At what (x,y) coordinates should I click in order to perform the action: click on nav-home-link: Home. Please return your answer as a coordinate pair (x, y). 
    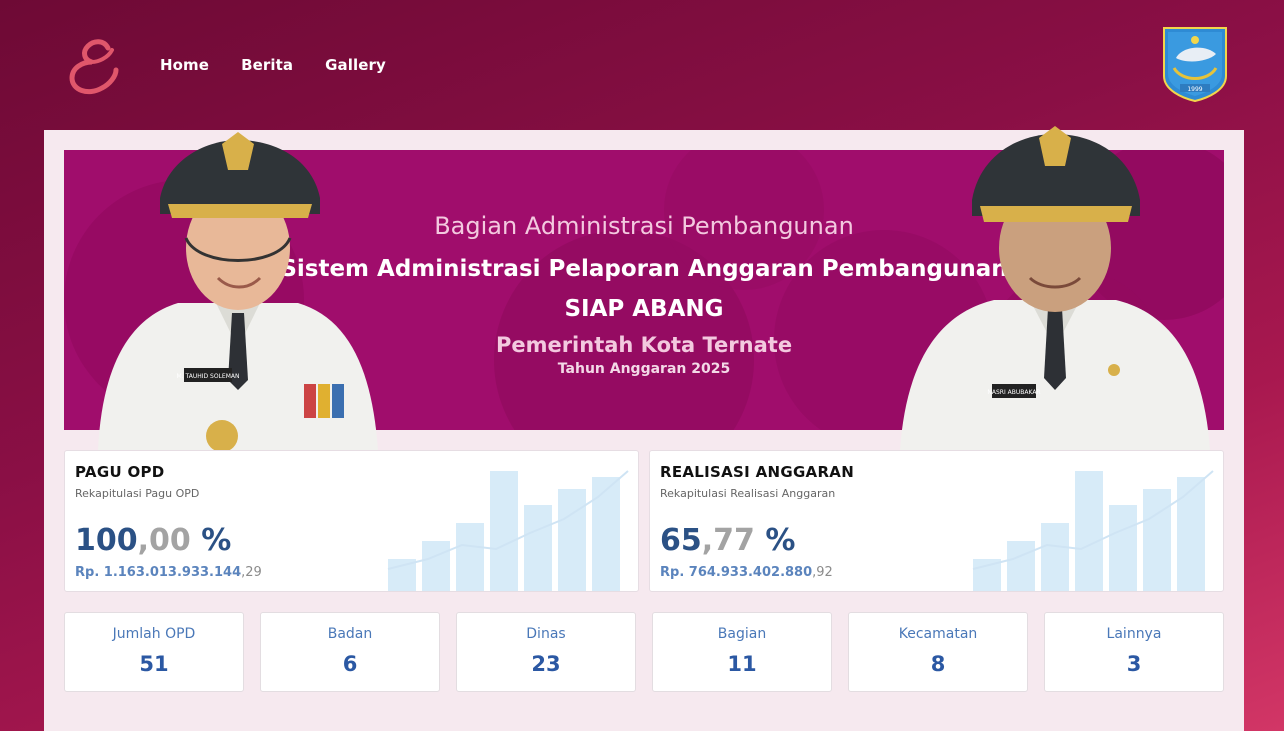
    Looking at the image, I should click on (184, 65).